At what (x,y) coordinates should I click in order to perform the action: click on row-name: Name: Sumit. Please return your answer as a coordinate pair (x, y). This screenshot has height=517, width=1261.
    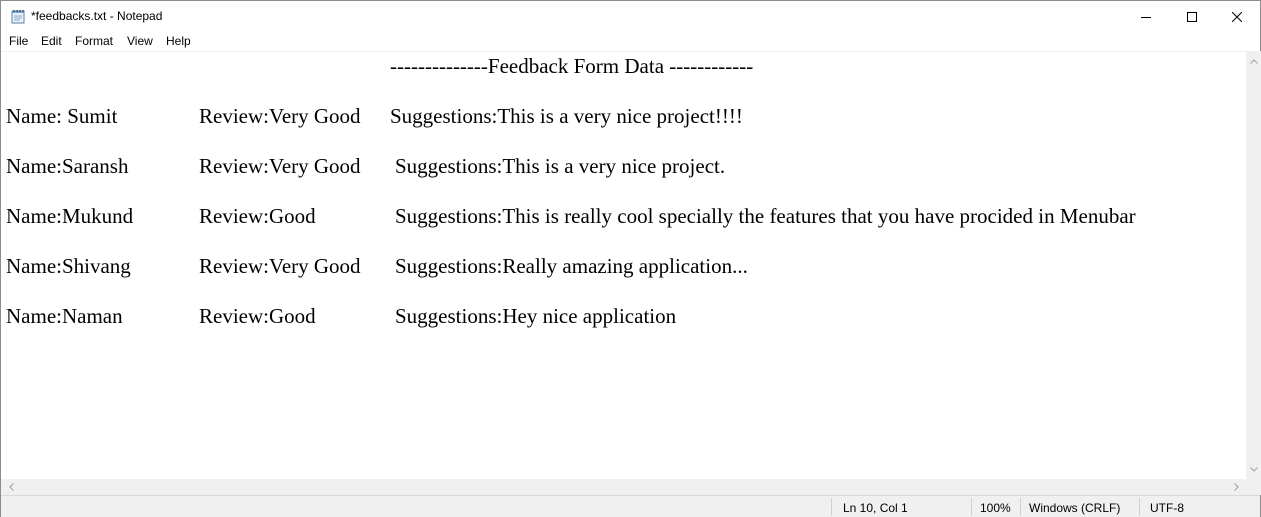
    Looking at the image, I should click on (62, 116).